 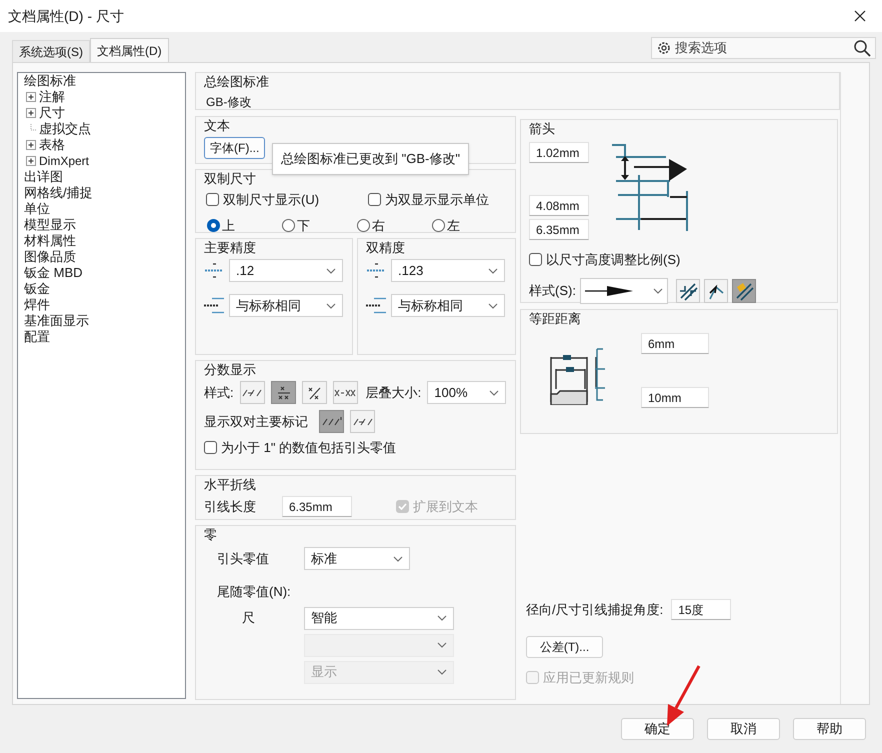 What do you see at coordinates (249, 618) in the screenshot?
I see `field-label: 尺` at bounding box center [249, 618].